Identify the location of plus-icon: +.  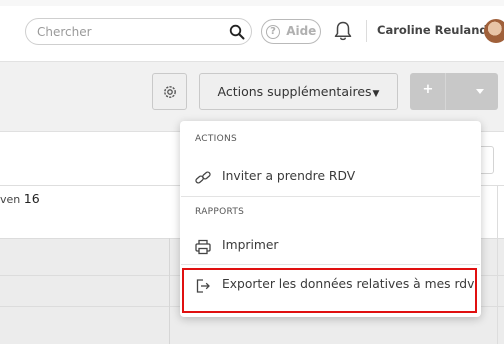
(428, 89).